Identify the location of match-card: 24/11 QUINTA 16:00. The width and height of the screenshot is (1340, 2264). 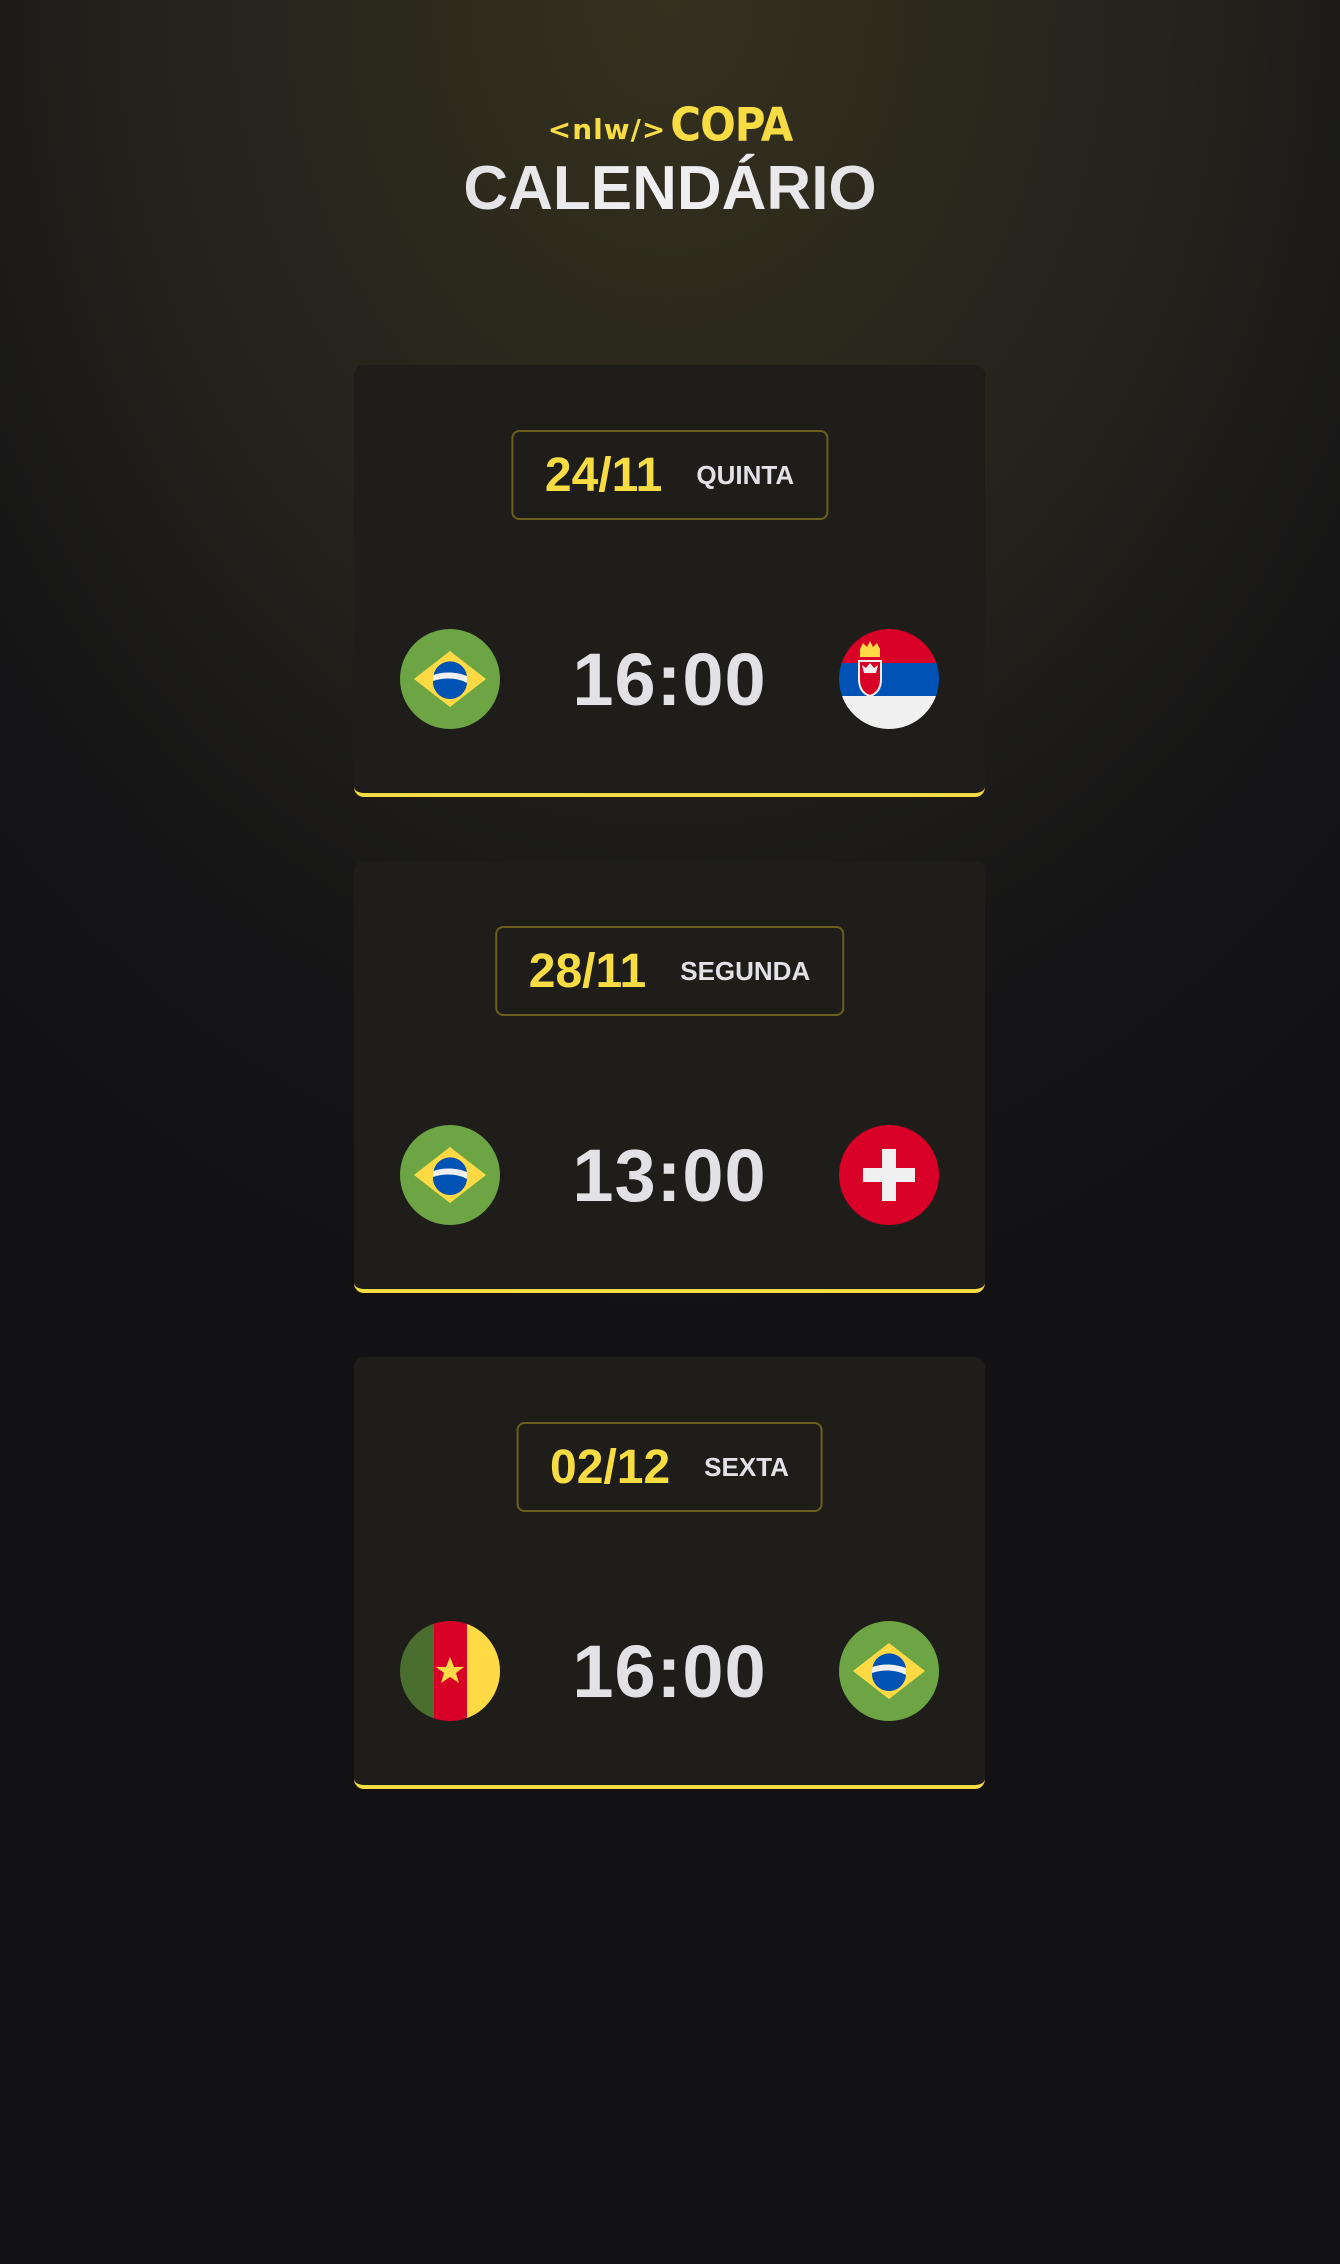
(669, 581).